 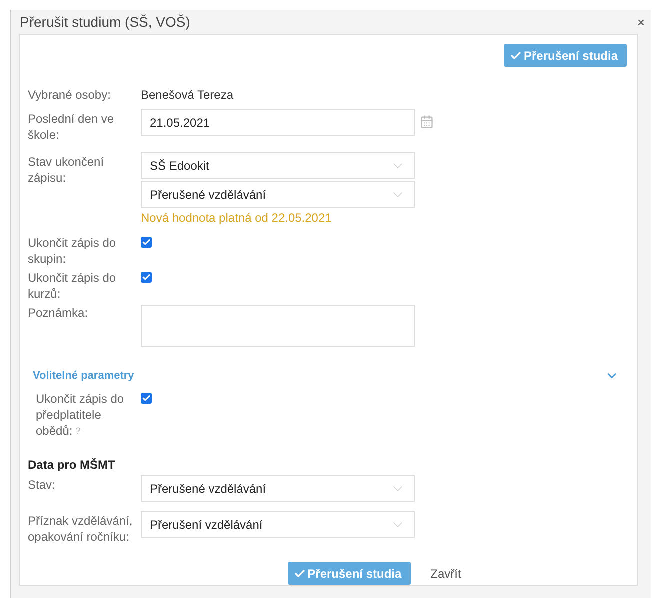 What do you see at coordinates (278, 165) in the screenshot?
I see `select-field: SŠ Edookit` at bounding box center [278, 165].